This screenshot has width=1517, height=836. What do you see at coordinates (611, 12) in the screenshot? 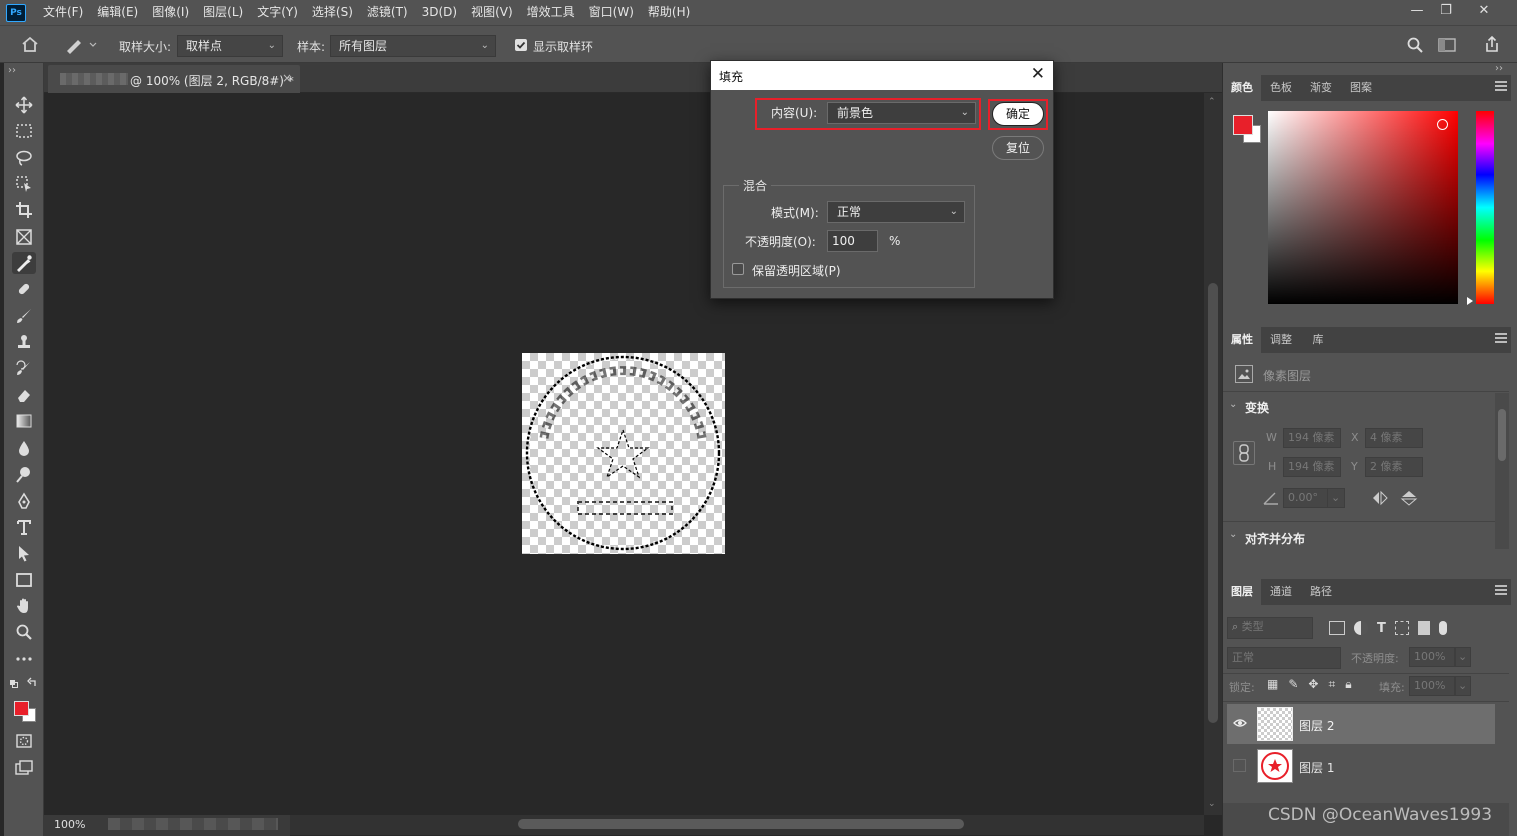
I see `menu-window: 窗口(W)` at bounding box center [611, 12].